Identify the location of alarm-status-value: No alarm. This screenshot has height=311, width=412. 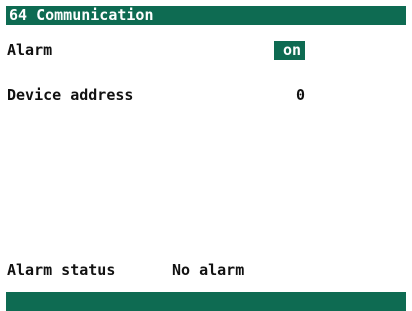
(208, 270).